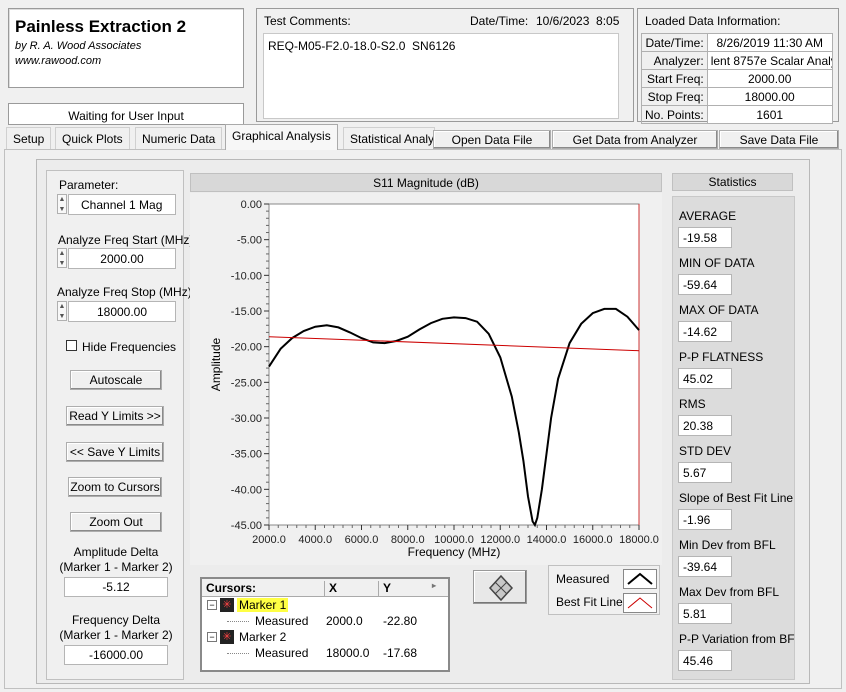 The width and height of the screenshot is (846, 692). I want to click on x-axis-label: Frequency (MHz), so click(454, 552).